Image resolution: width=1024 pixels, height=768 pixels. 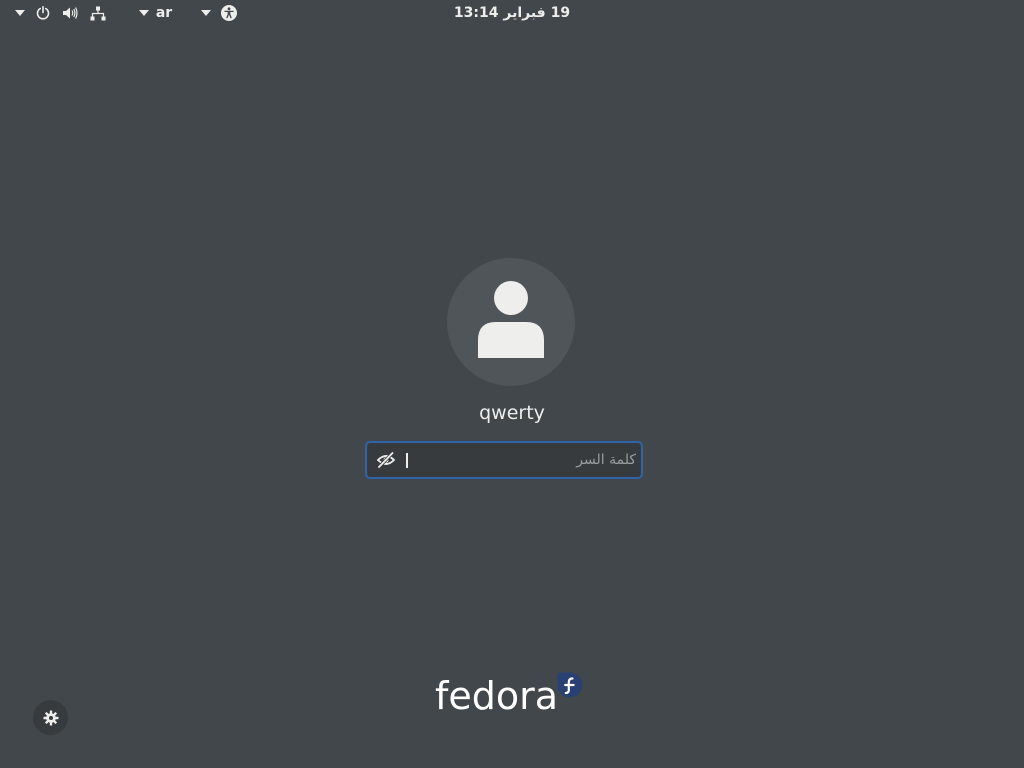 What do you see at coordinates (570, 685) in the screenshot?
I see `fedora-badge-icon` at bounding box center [570, 685].